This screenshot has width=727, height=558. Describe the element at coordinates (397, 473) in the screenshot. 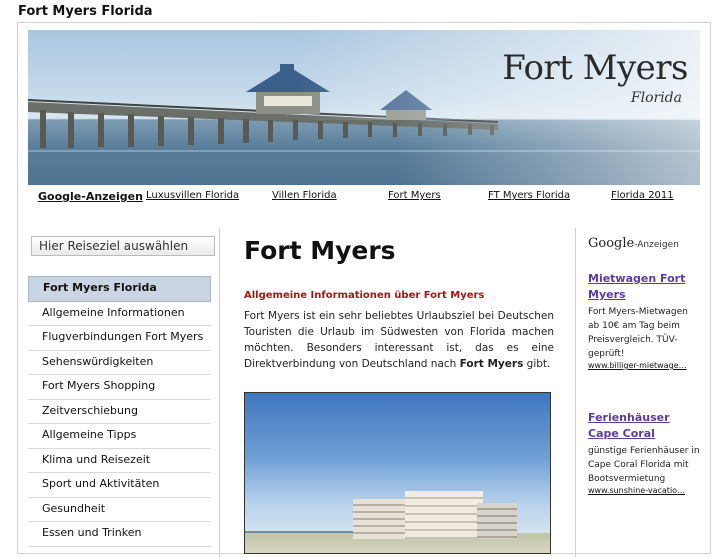

I see `beach-photo` at that location.